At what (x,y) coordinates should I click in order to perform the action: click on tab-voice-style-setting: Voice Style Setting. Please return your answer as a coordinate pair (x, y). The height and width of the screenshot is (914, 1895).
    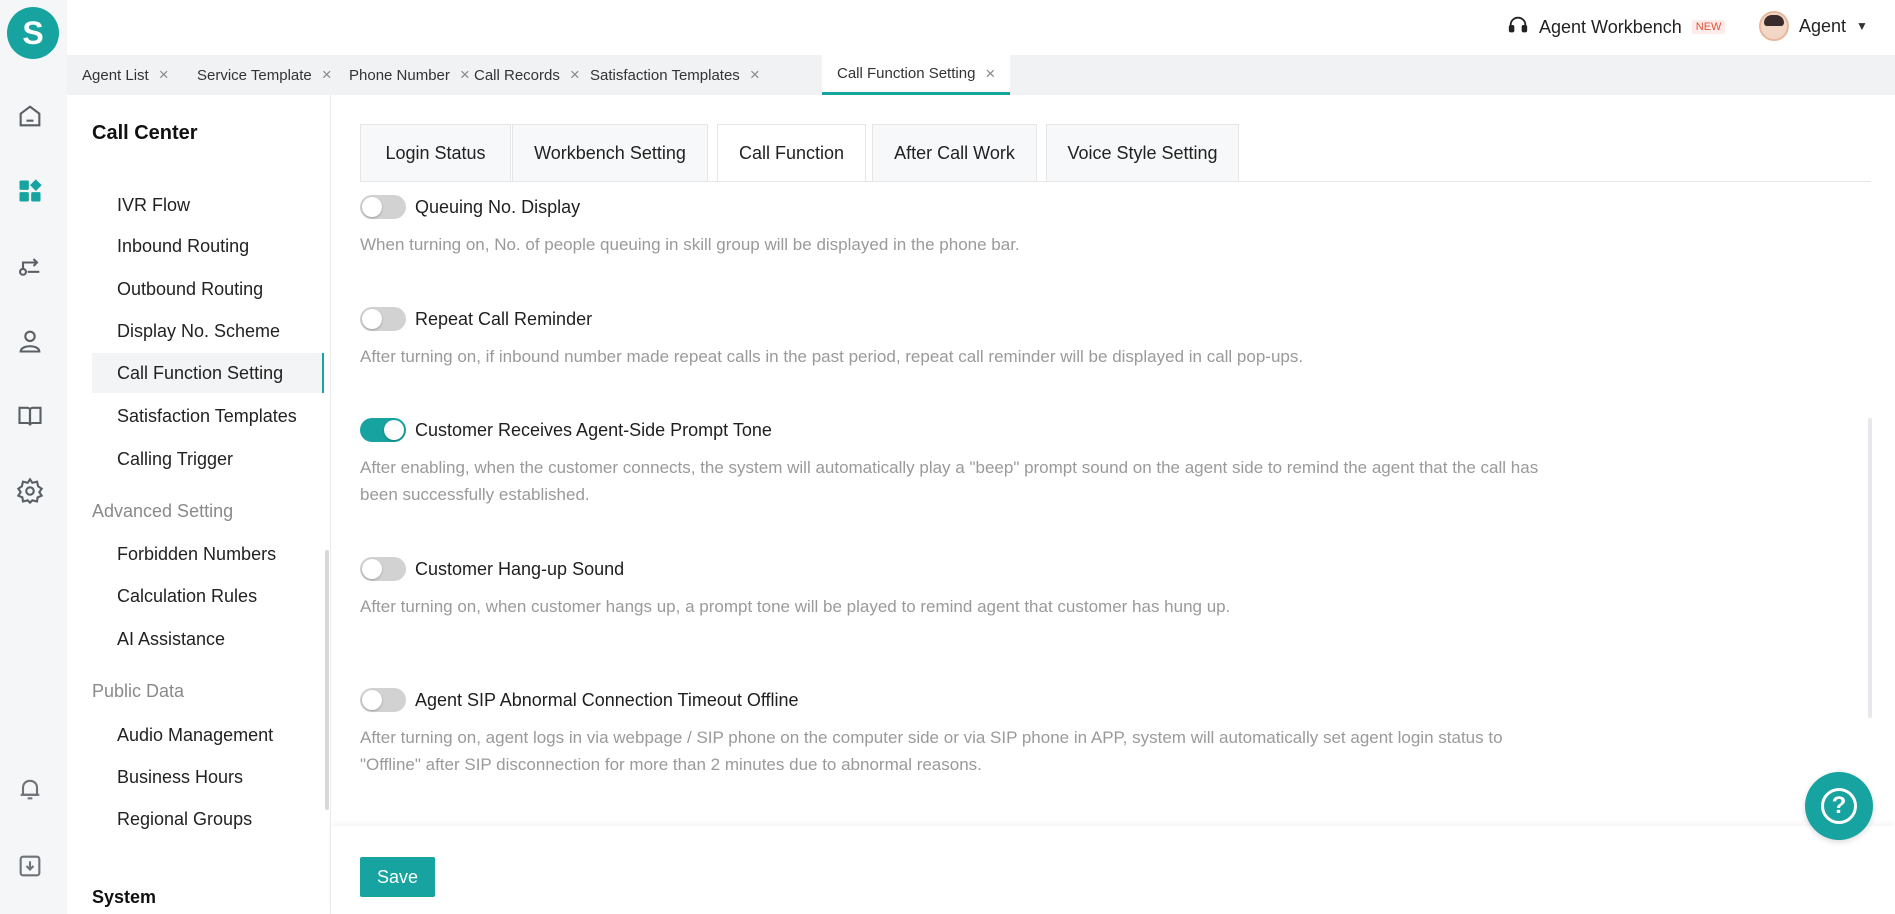
    Looking at the image, I should click on (1142, 153).